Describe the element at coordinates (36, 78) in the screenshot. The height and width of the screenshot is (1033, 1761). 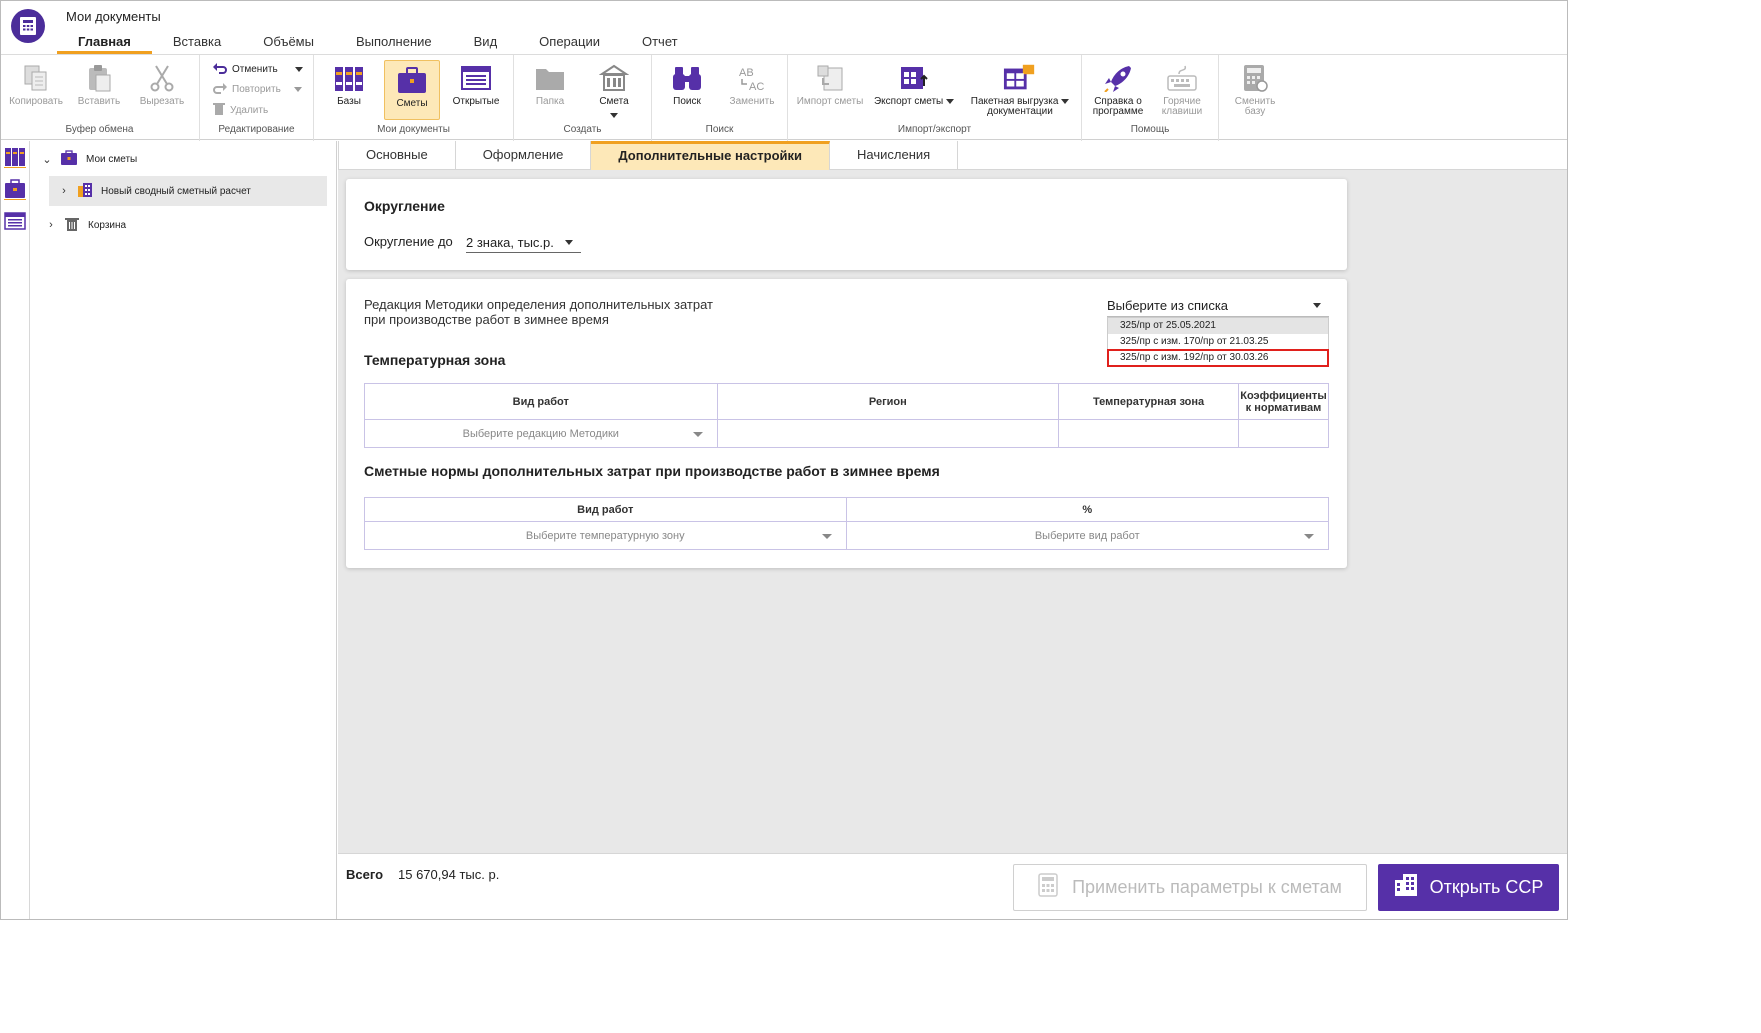
I see `copy-icon` at that location.